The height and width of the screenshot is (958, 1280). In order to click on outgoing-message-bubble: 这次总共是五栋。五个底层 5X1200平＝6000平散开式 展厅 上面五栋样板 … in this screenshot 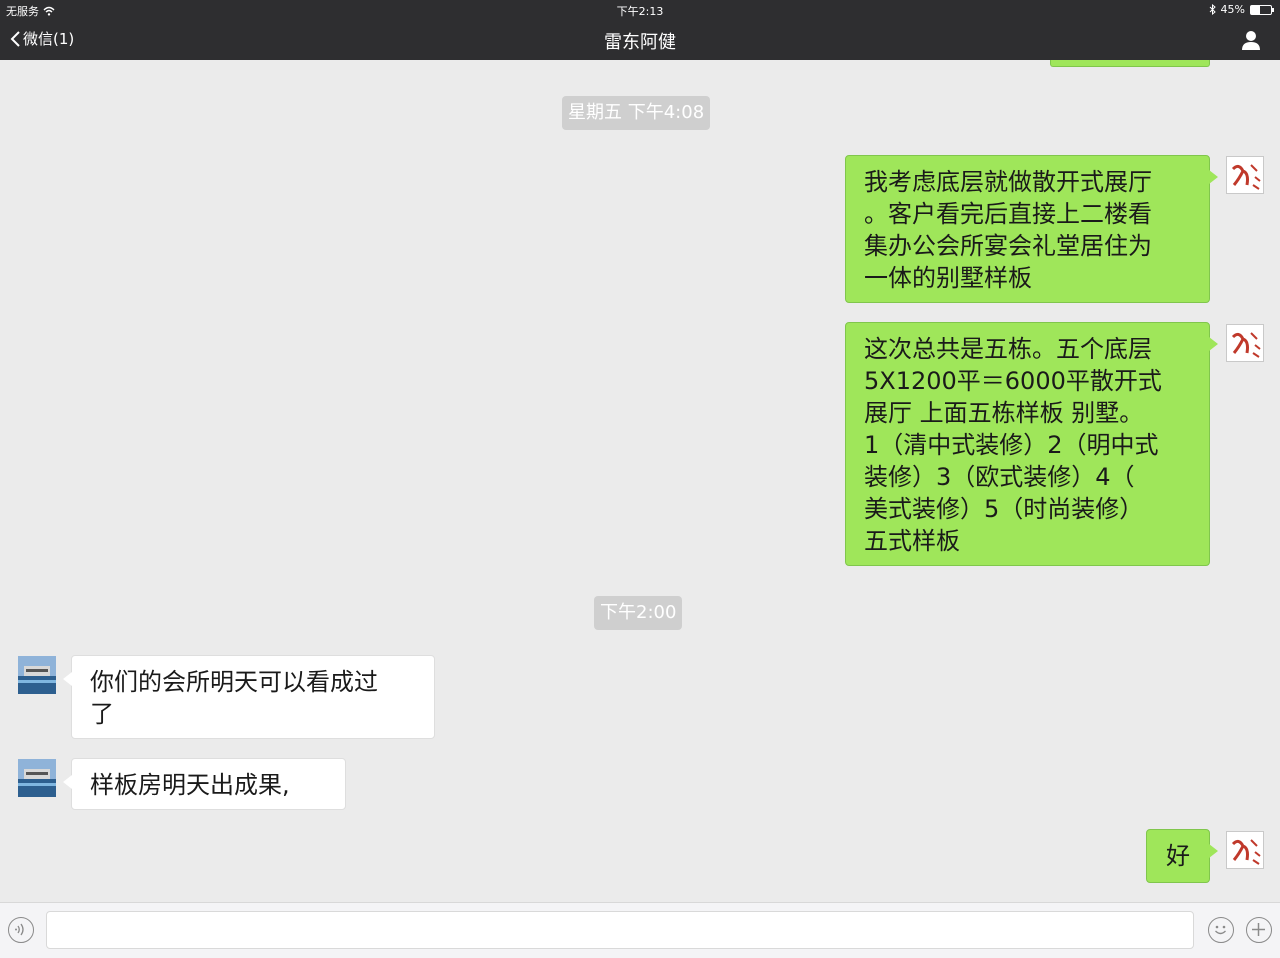, I will do `click(1031, 444)`.